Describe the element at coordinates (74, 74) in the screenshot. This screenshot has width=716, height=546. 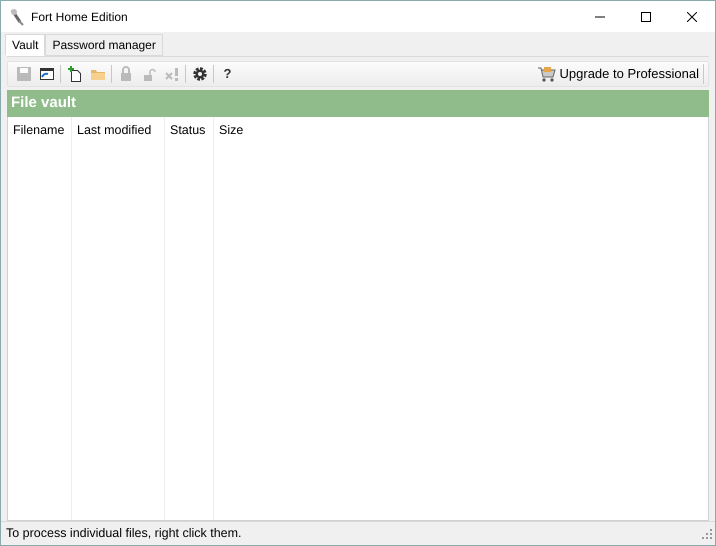
I see `new-file-icon` at that location.